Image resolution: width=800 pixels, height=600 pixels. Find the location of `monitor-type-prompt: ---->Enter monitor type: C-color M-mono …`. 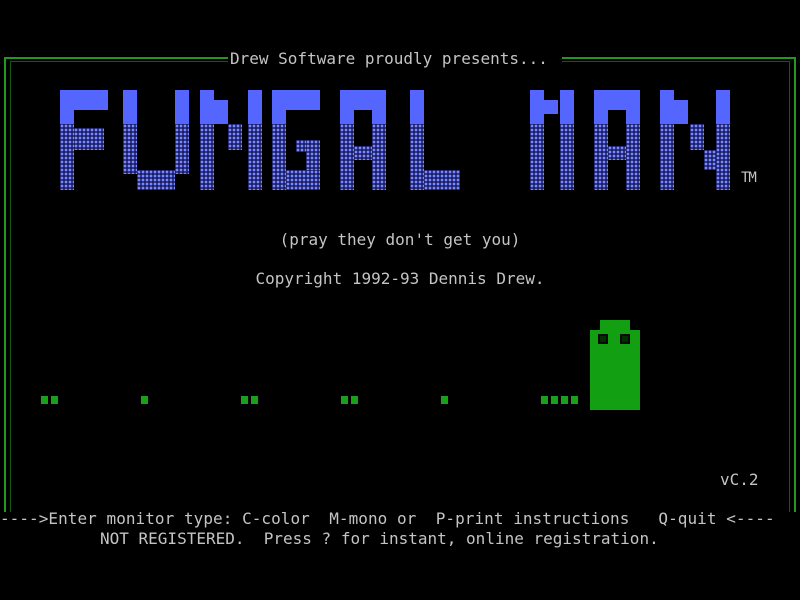

monitor-type-prompt: ---->Enter monitor type: C-color M-mono … is located at coordinates (387, 519).